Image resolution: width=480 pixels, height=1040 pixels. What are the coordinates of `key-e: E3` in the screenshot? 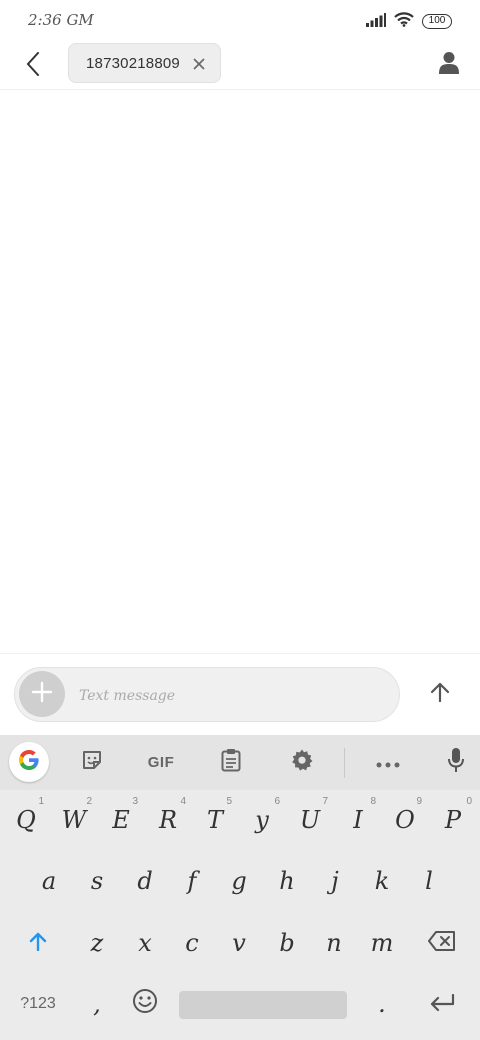 It's located at (121, 820).